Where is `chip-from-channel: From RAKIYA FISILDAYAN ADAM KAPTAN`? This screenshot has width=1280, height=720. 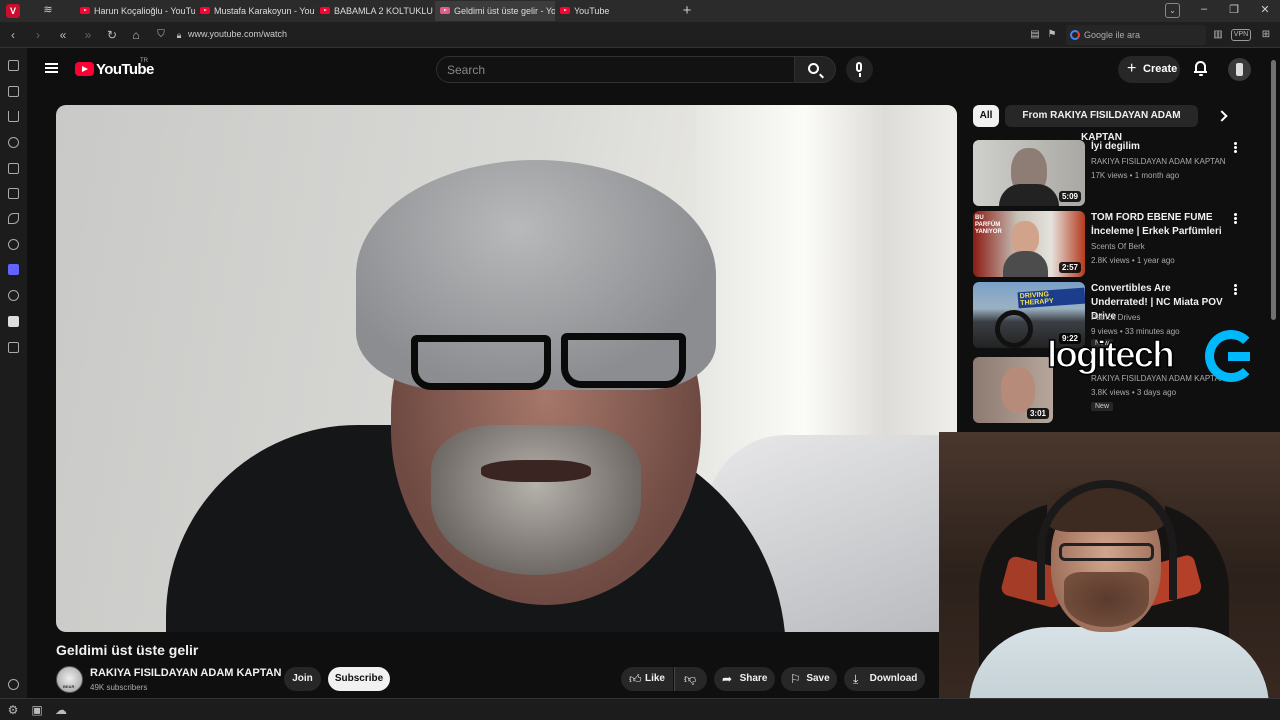 chip-from-channel: From RAKIYA FISILDAYAN ADAM KAPTAN is located at coordinates (1101, 124).